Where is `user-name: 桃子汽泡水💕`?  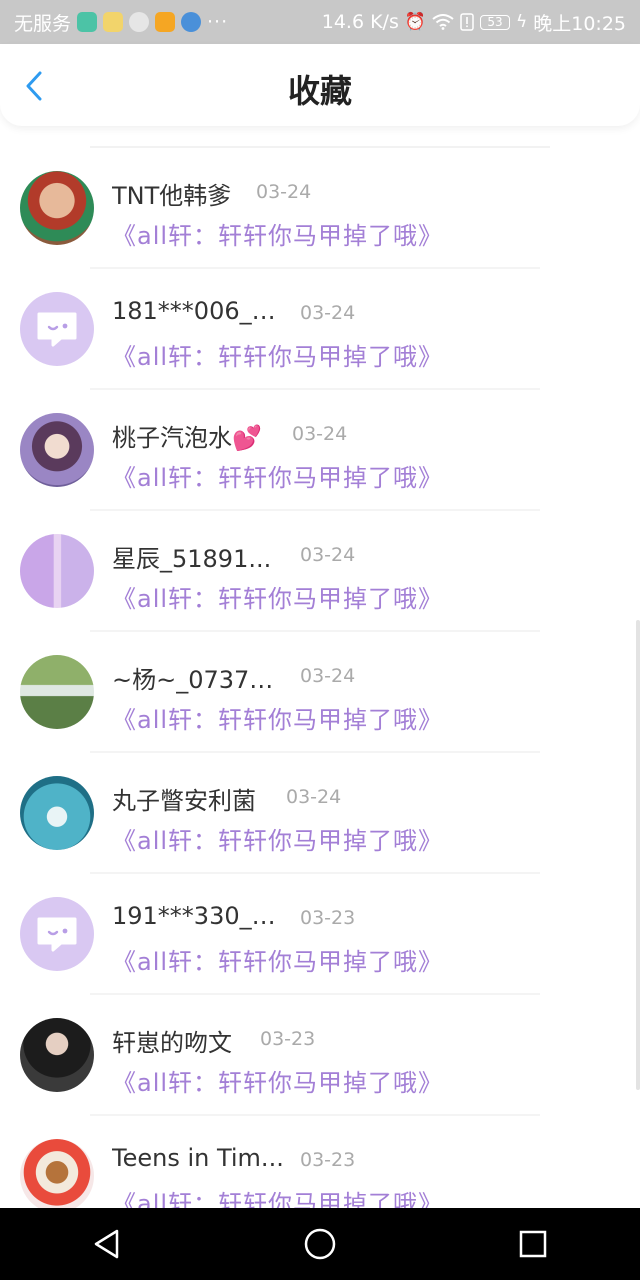 user-name: 桃子汽泡水💕 is located at coordinates (187, 435).